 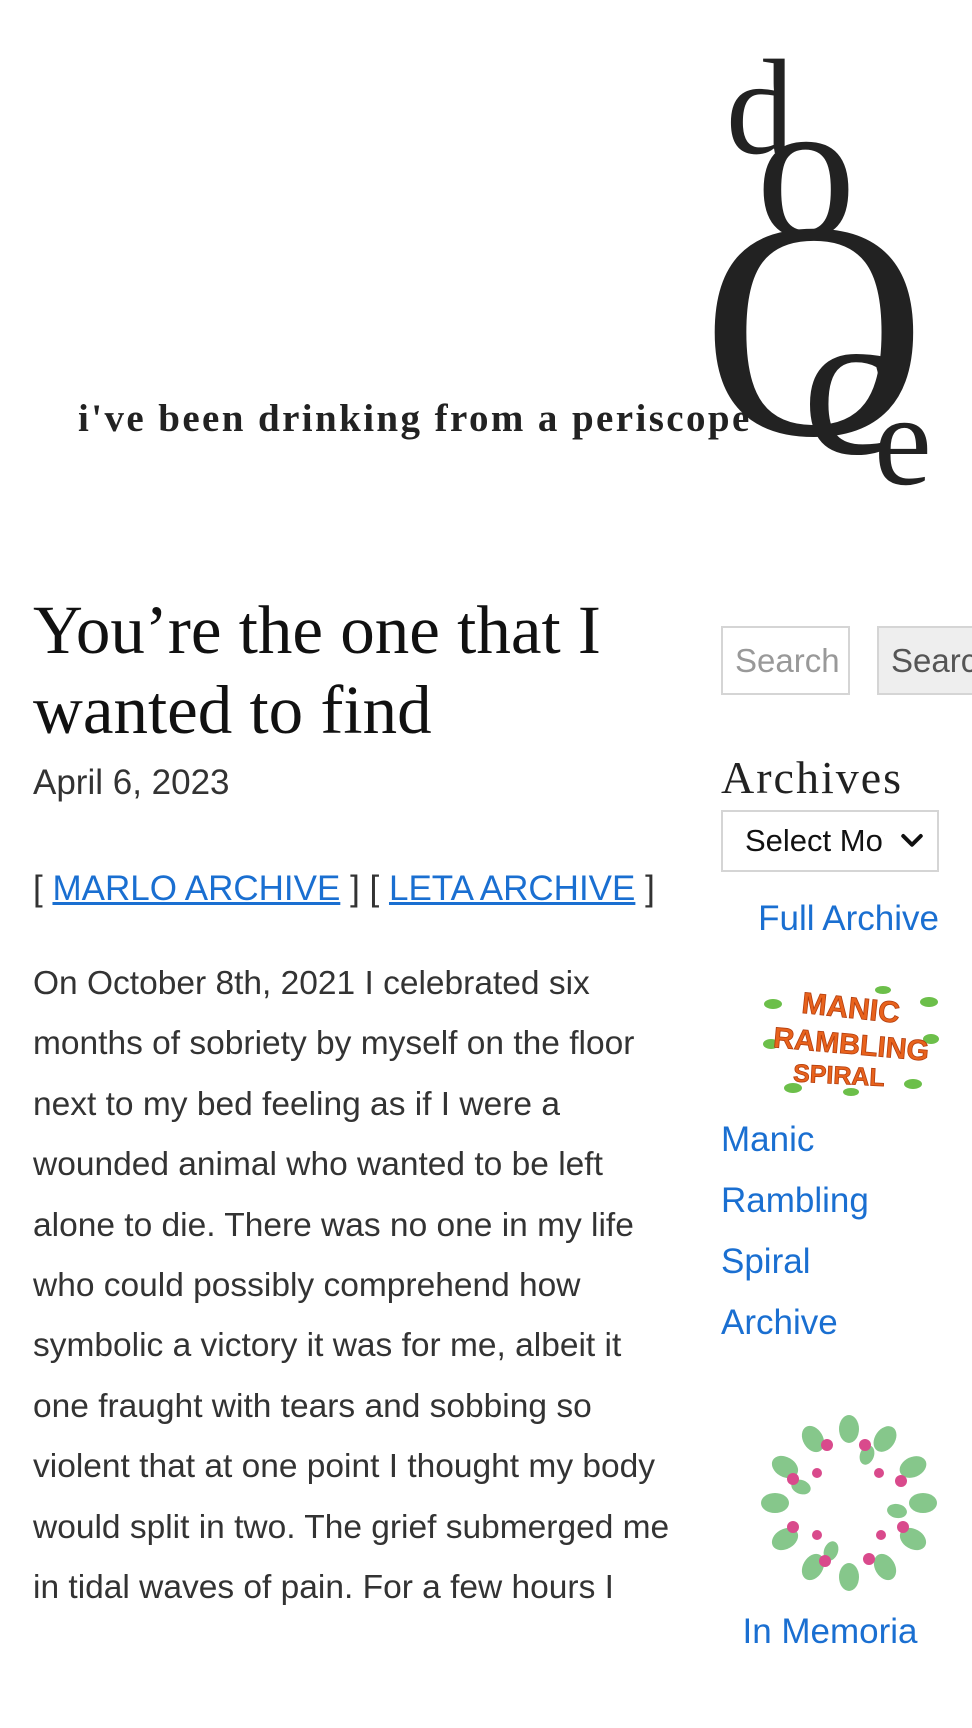 I want to click on archives-heading: Archives, so click(x=812, y=777).